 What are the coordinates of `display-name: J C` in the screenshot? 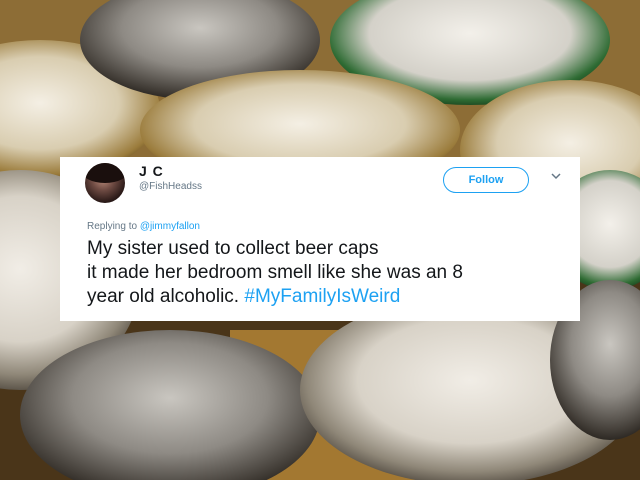 It's located at (151, 171).